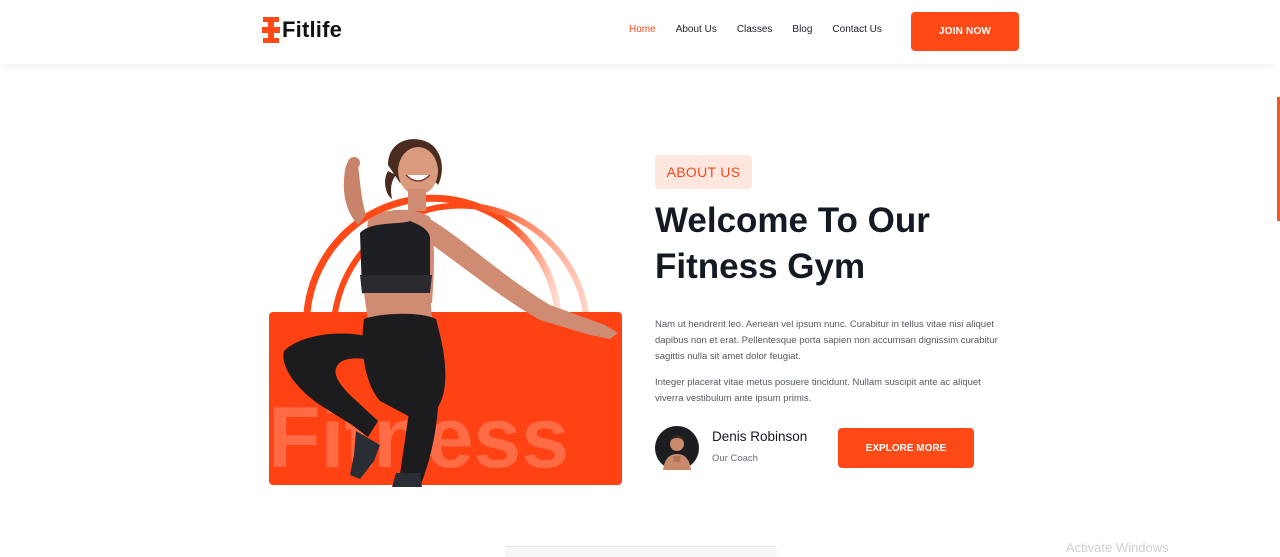 Image resolution: width=1280 pixels, height=557 pixels. What do you see at coordinates (802, 29) in the screenshot?
I see `nav-item-blog: Blog` at bounding box center [802, 29].